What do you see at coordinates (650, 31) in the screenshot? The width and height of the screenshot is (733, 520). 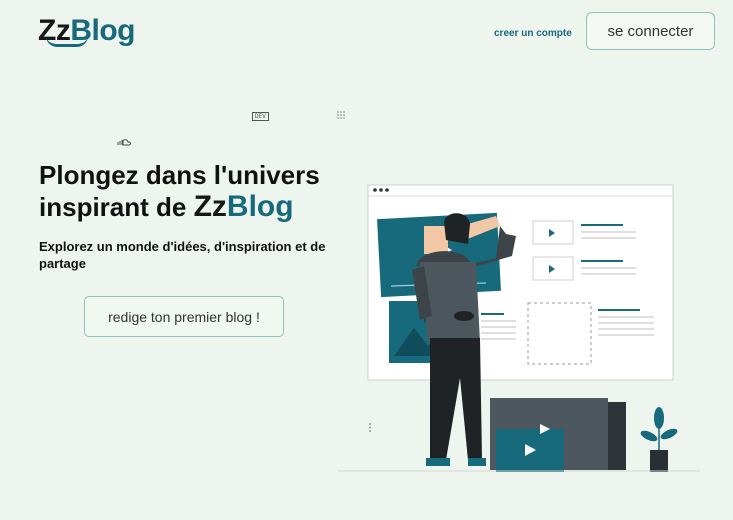 I see `login-button: se connecter` at bounding box center [650, 31].